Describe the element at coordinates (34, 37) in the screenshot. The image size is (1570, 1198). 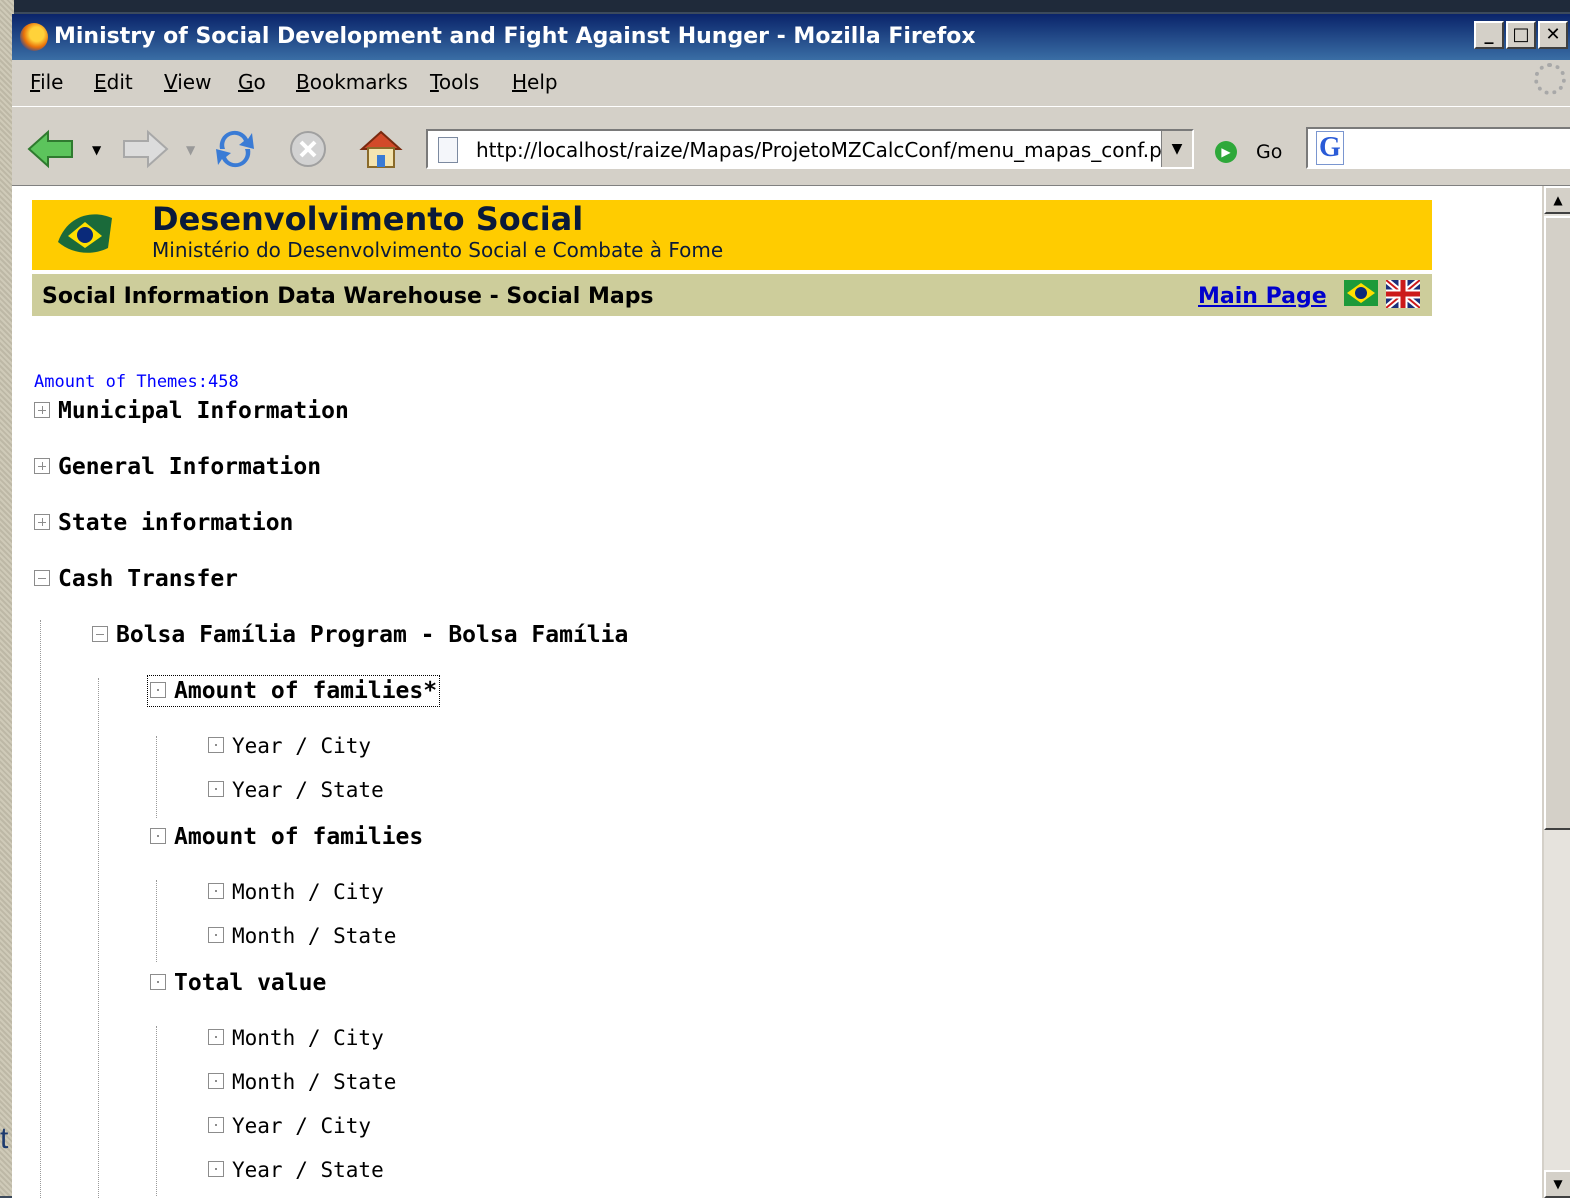
I see `firefox-icon` at that location.